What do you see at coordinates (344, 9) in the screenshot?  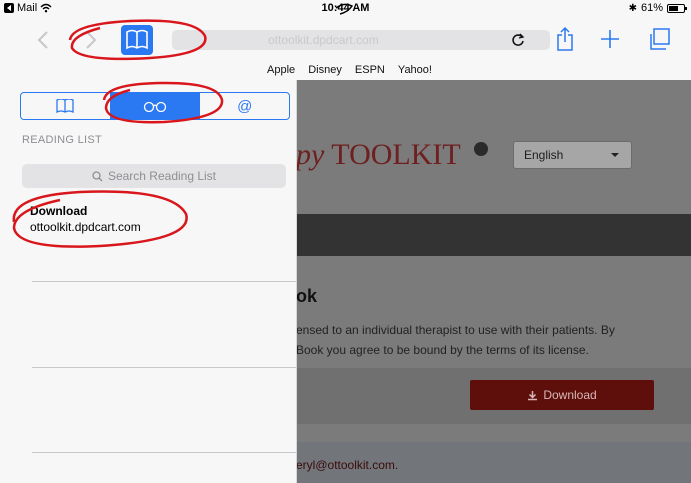 I see `annotation-mark` at bounding box center [344, 9].